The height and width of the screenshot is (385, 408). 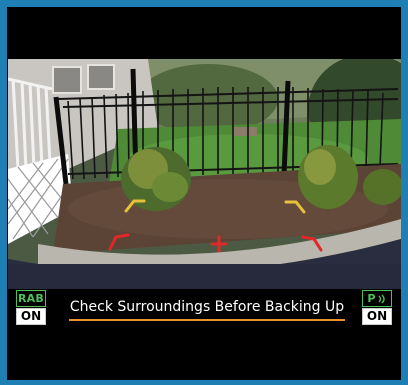 What do you see at coordinates (31, 316) in the screenshot?
I see `rab-value: ON` at bounding box center [31, 316].